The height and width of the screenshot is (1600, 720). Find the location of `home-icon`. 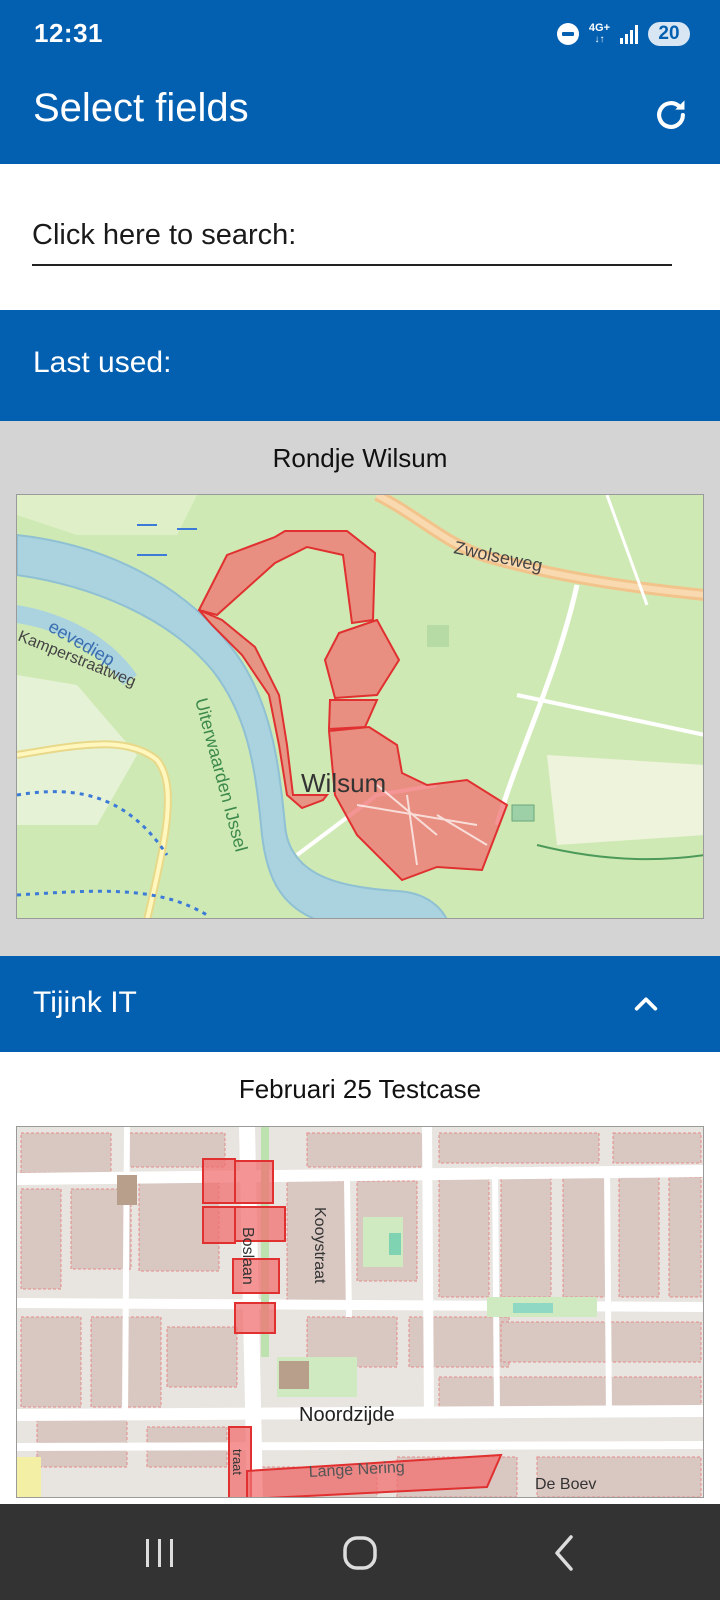

home-icon is located at coordinates (360, 1553).